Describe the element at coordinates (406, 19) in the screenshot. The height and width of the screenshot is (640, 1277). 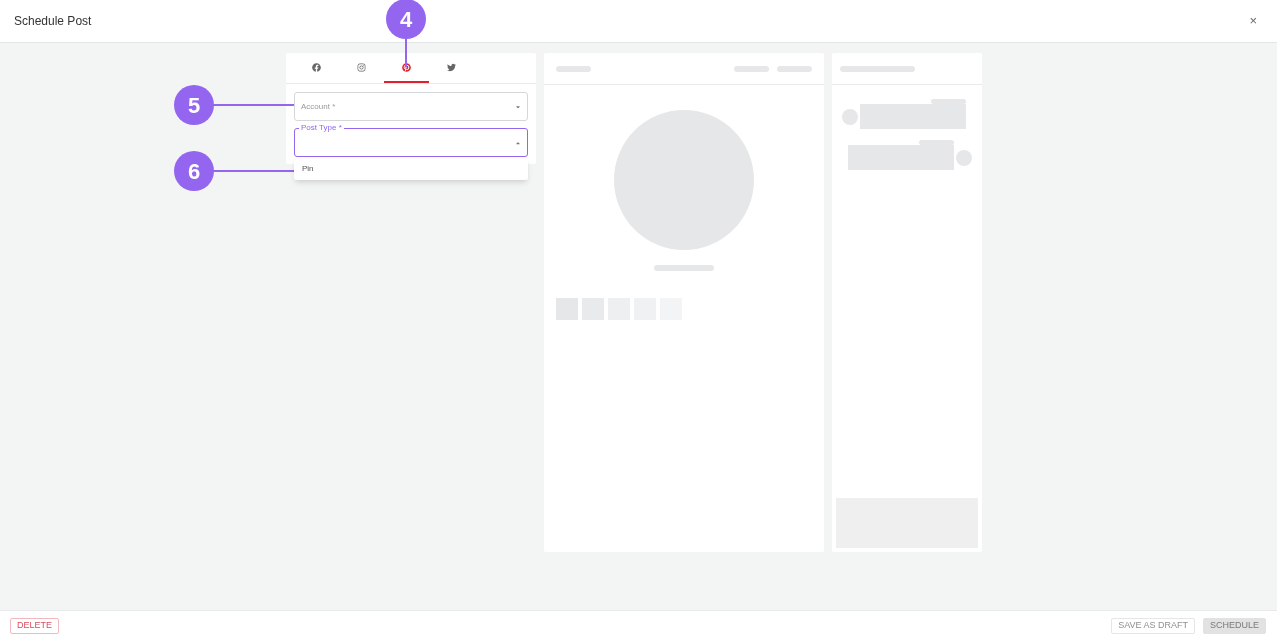
I see `callout-badge: 4` at that location.